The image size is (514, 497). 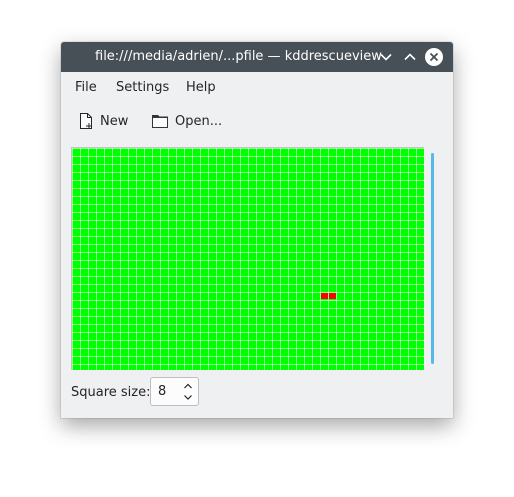 What do you see at coordinates (257, 392) in the screenshot?
I see `footer: Square size: 8` at bounding box center [257, 392].